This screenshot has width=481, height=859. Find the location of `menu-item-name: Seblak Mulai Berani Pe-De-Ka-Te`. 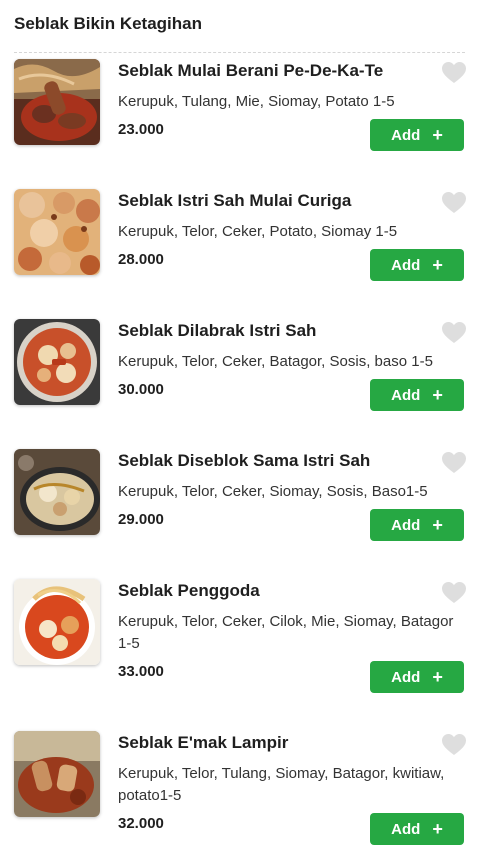

menu-item-name: Seblak Mulai Berani Pe-De-Ka-Te is located at coordinates (251, 70).